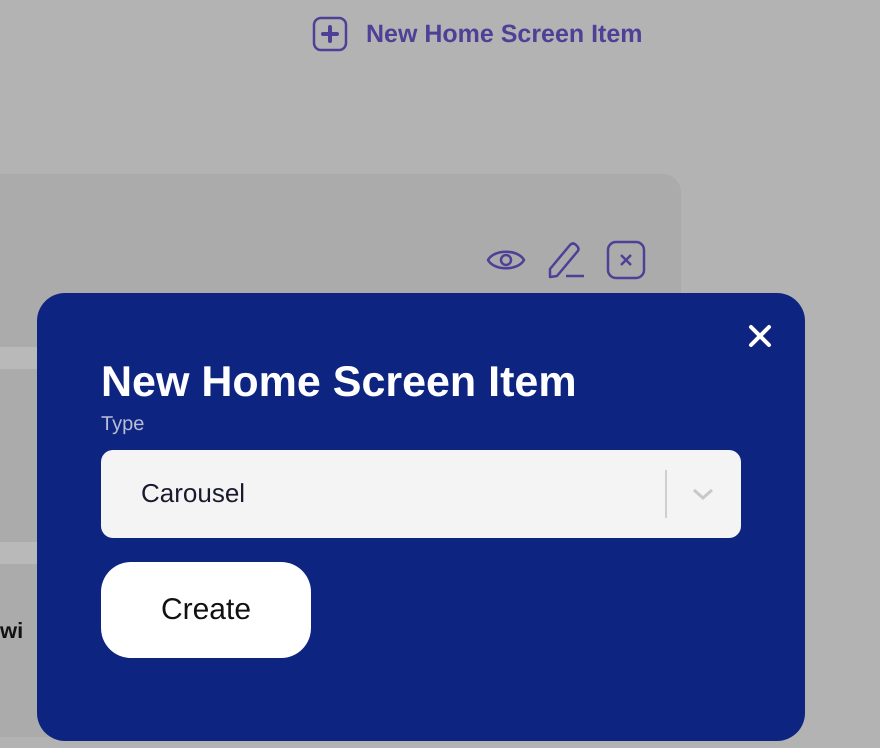 The width and height of the screenshot is (880, 748). I want to click on new-item-button: New Home Screen Item, so click(477, 34).